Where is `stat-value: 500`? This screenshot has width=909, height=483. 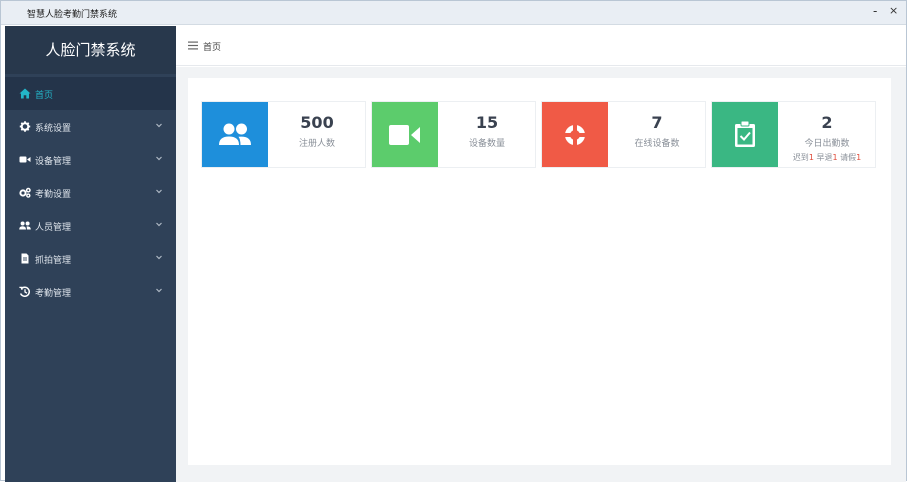 stat-value: 500 is located at coordinates (317, 122).